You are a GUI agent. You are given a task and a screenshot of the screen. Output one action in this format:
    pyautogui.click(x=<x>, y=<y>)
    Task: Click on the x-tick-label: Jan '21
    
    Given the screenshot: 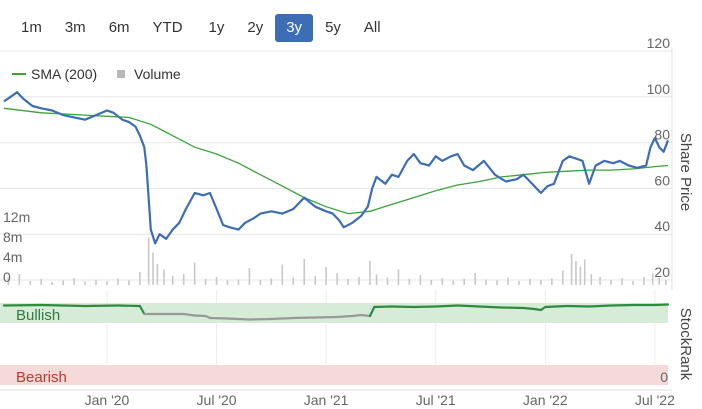 What is the action you would take?
    pyautogui.click(x=326, y=400)
    